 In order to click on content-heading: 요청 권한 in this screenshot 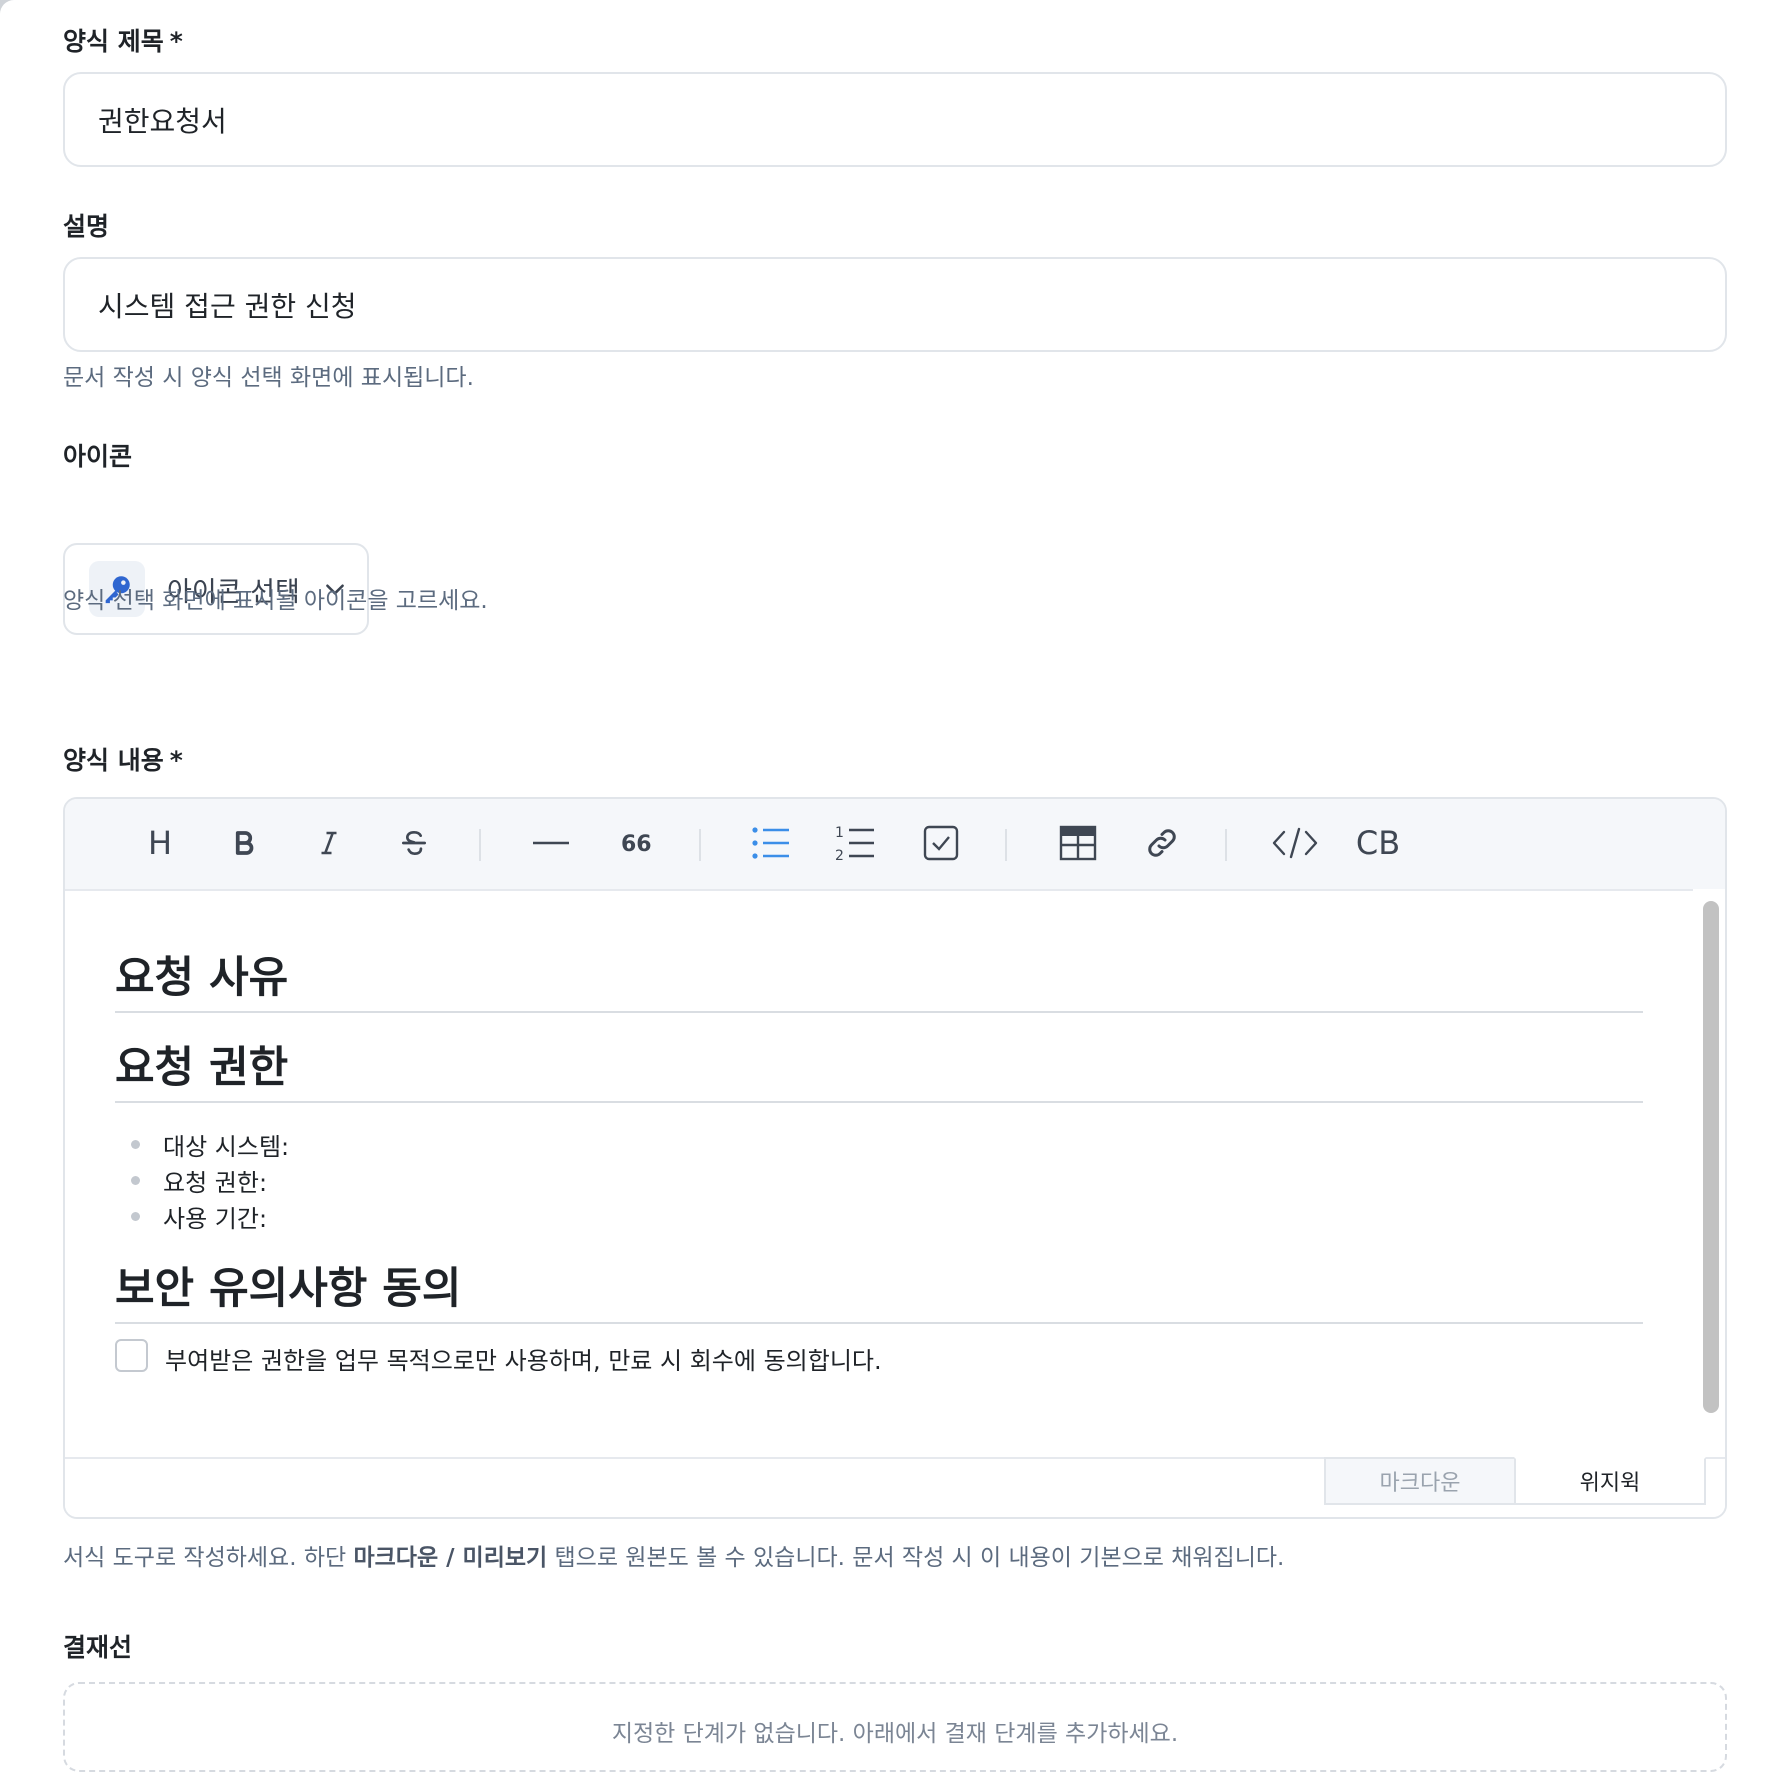, I will do `click(202, 1068)`.